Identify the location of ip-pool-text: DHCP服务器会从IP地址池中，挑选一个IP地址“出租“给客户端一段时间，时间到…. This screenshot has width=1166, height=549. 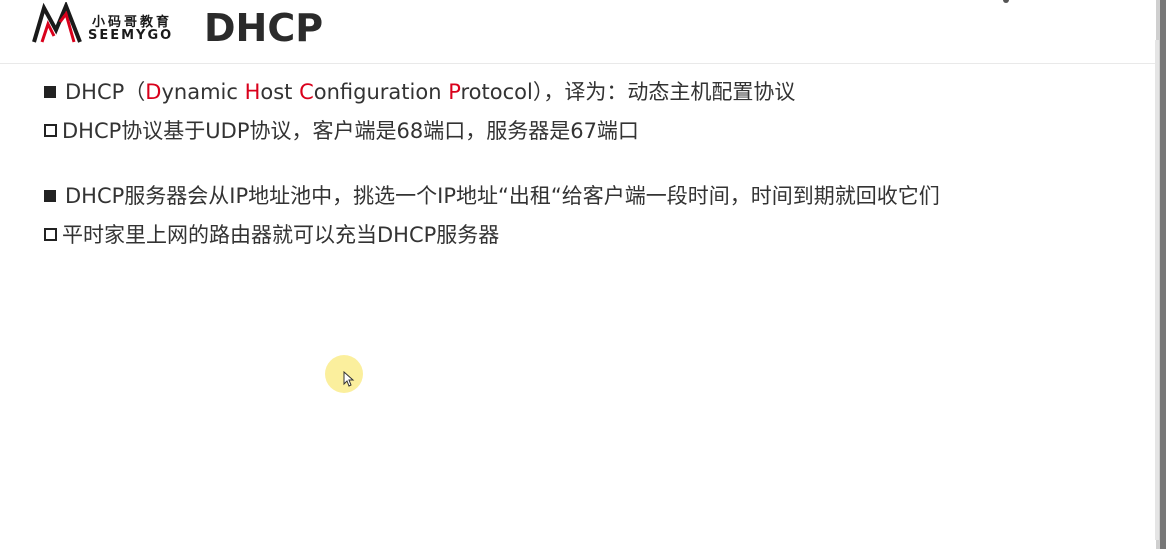
(502, 196).